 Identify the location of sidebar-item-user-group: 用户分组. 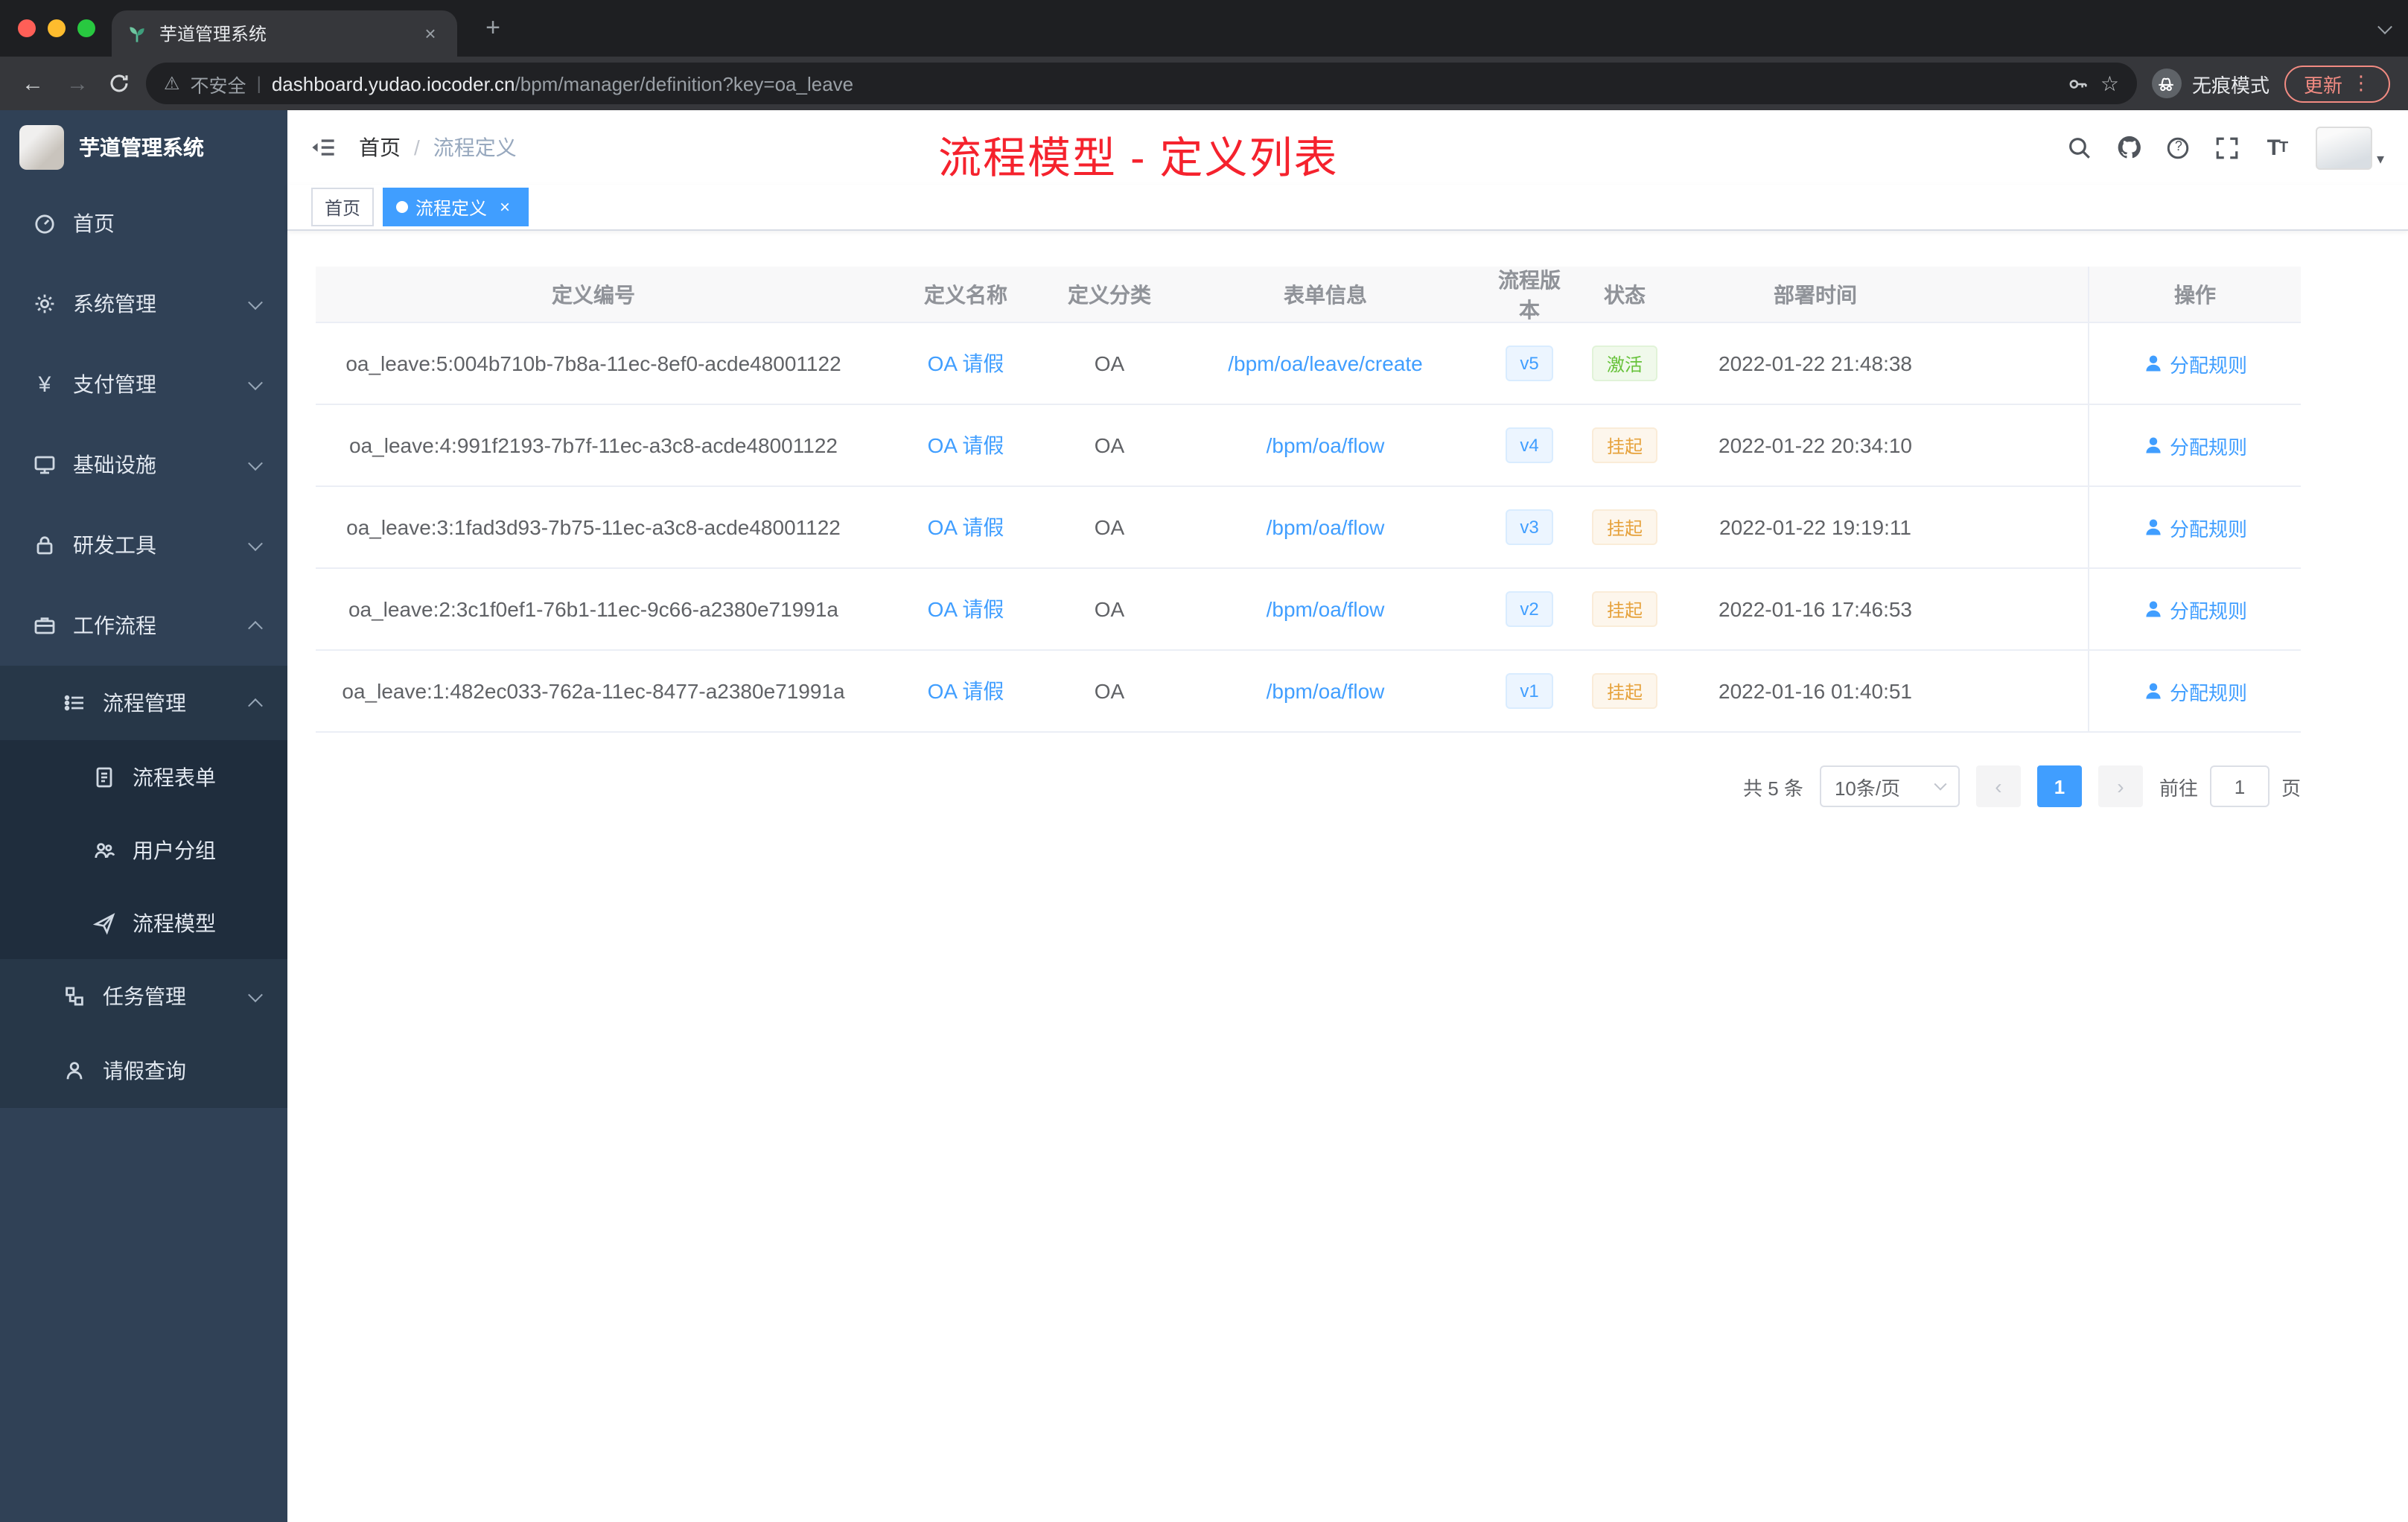
(143, 849).